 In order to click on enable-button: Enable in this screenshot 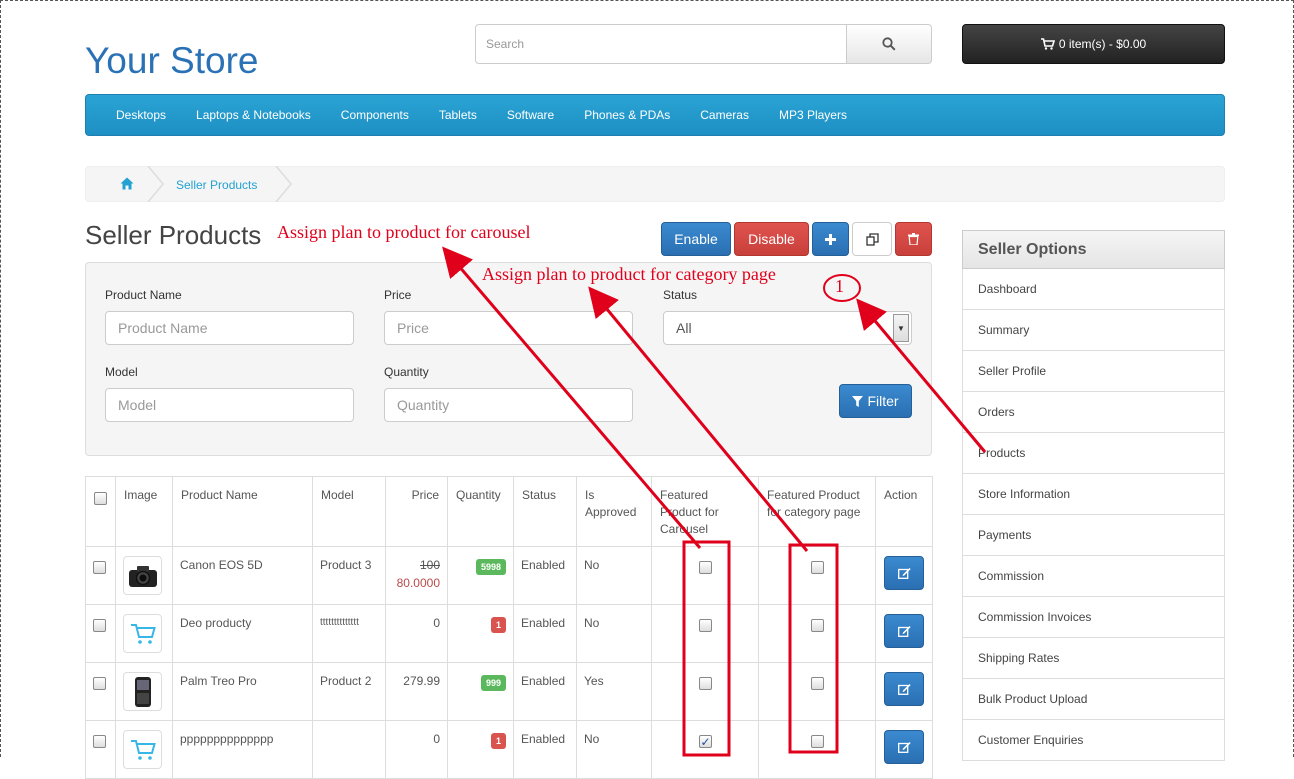, I will do `click(696, 239)`.